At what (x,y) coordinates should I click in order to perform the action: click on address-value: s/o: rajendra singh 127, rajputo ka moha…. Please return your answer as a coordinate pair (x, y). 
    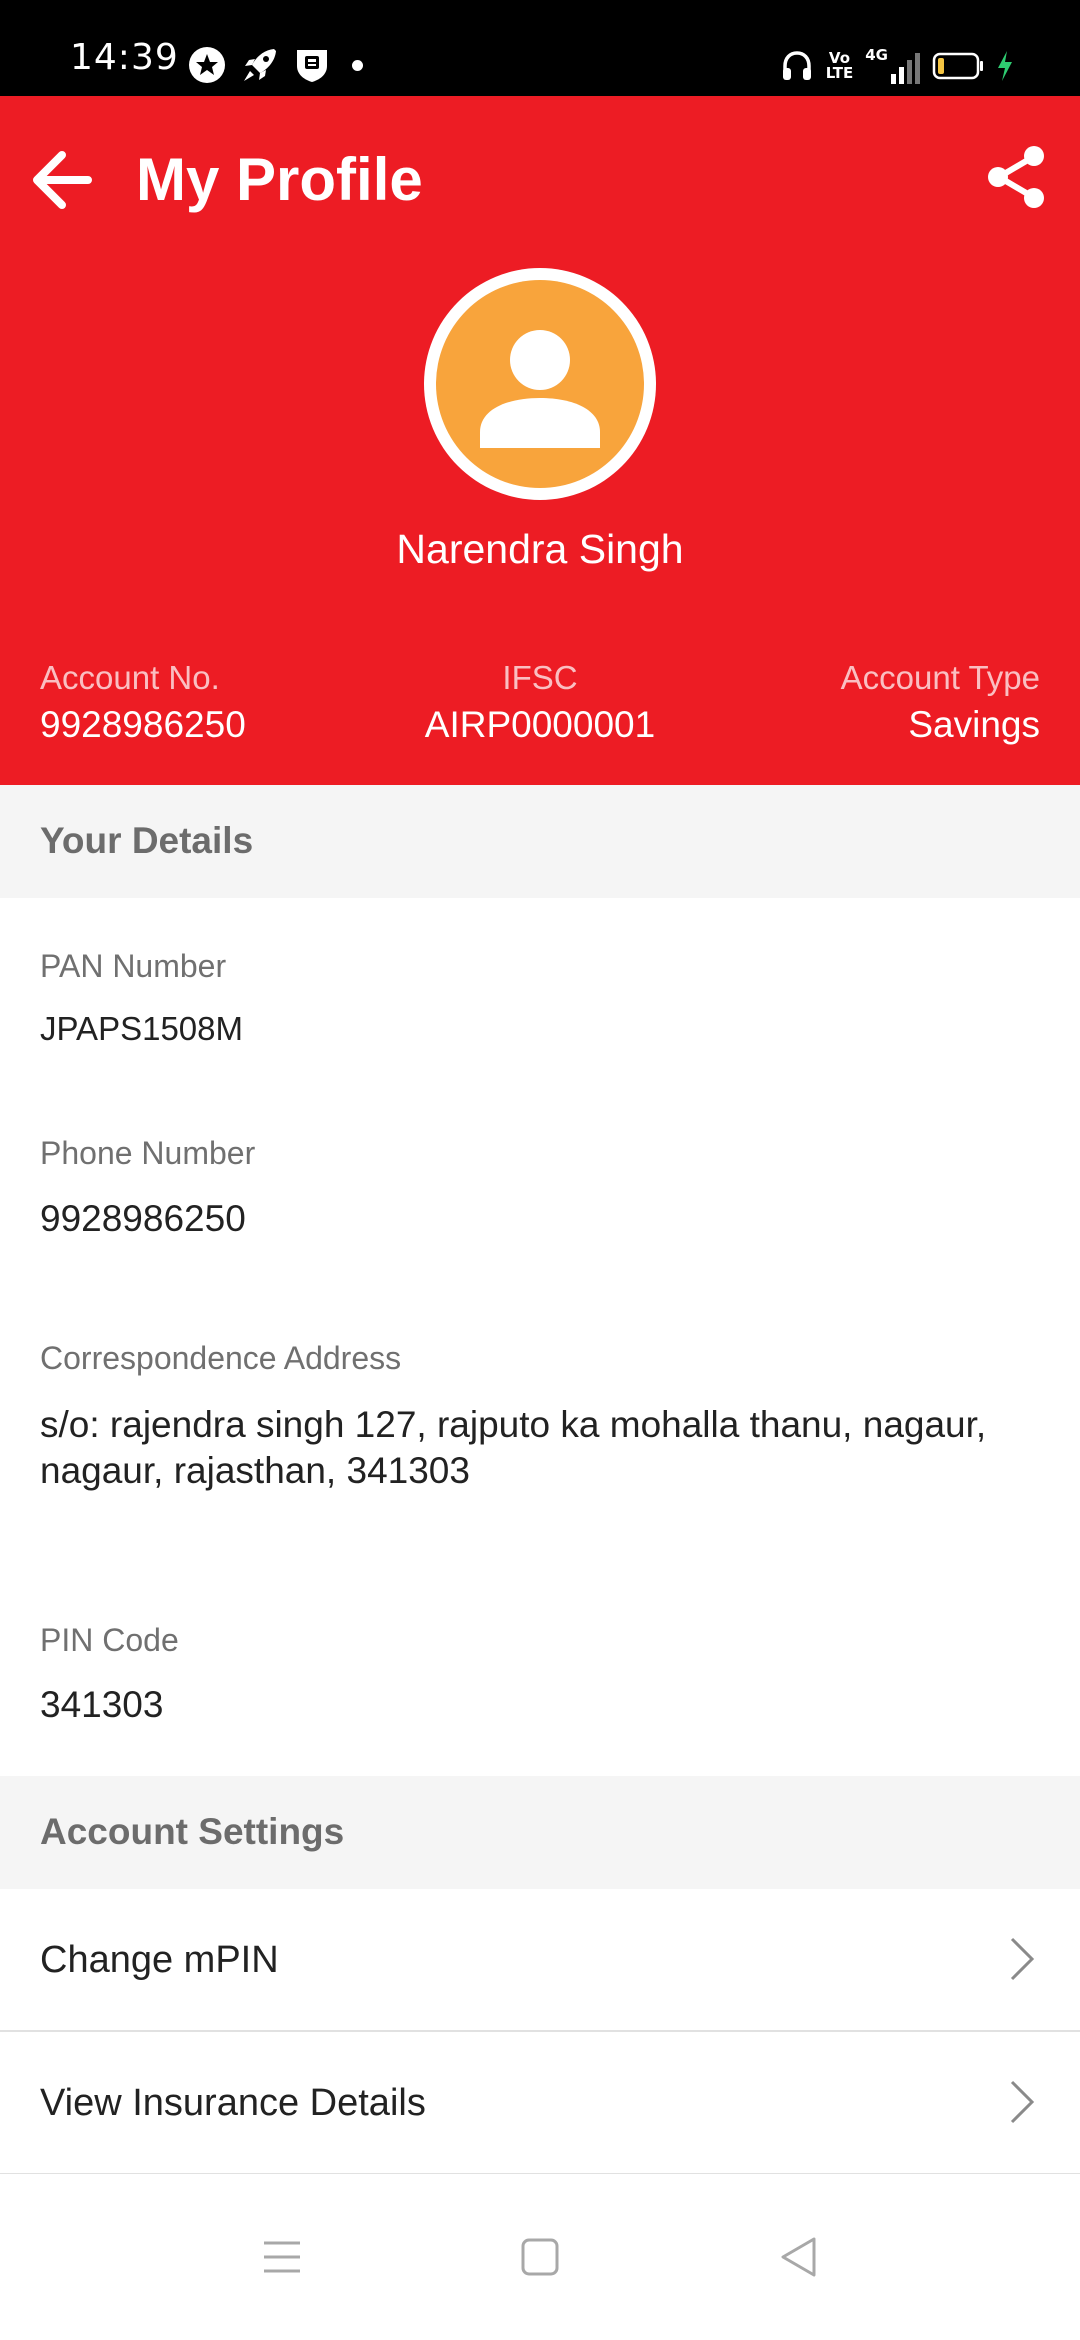
    Looking at the image, I should click on (513, 1447).